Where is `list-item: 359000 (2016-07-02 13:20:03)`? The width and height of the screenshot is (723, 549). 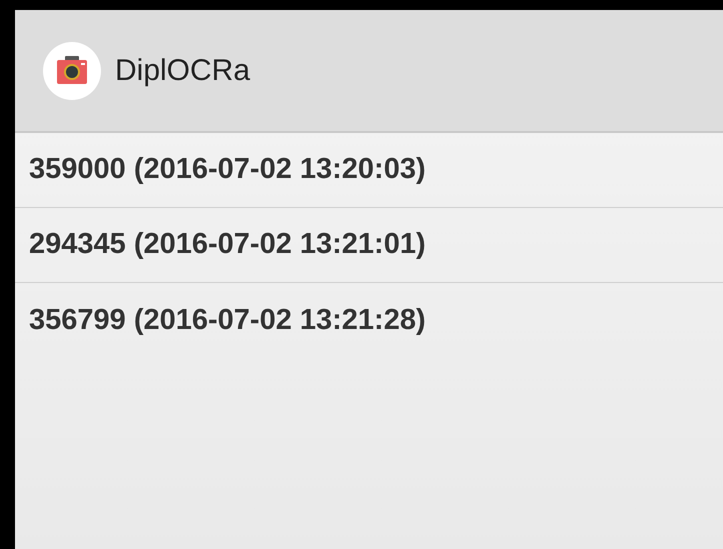
list-item: 359000 (2016-07-02 13:20:03) is located at coordinates (369, 170).